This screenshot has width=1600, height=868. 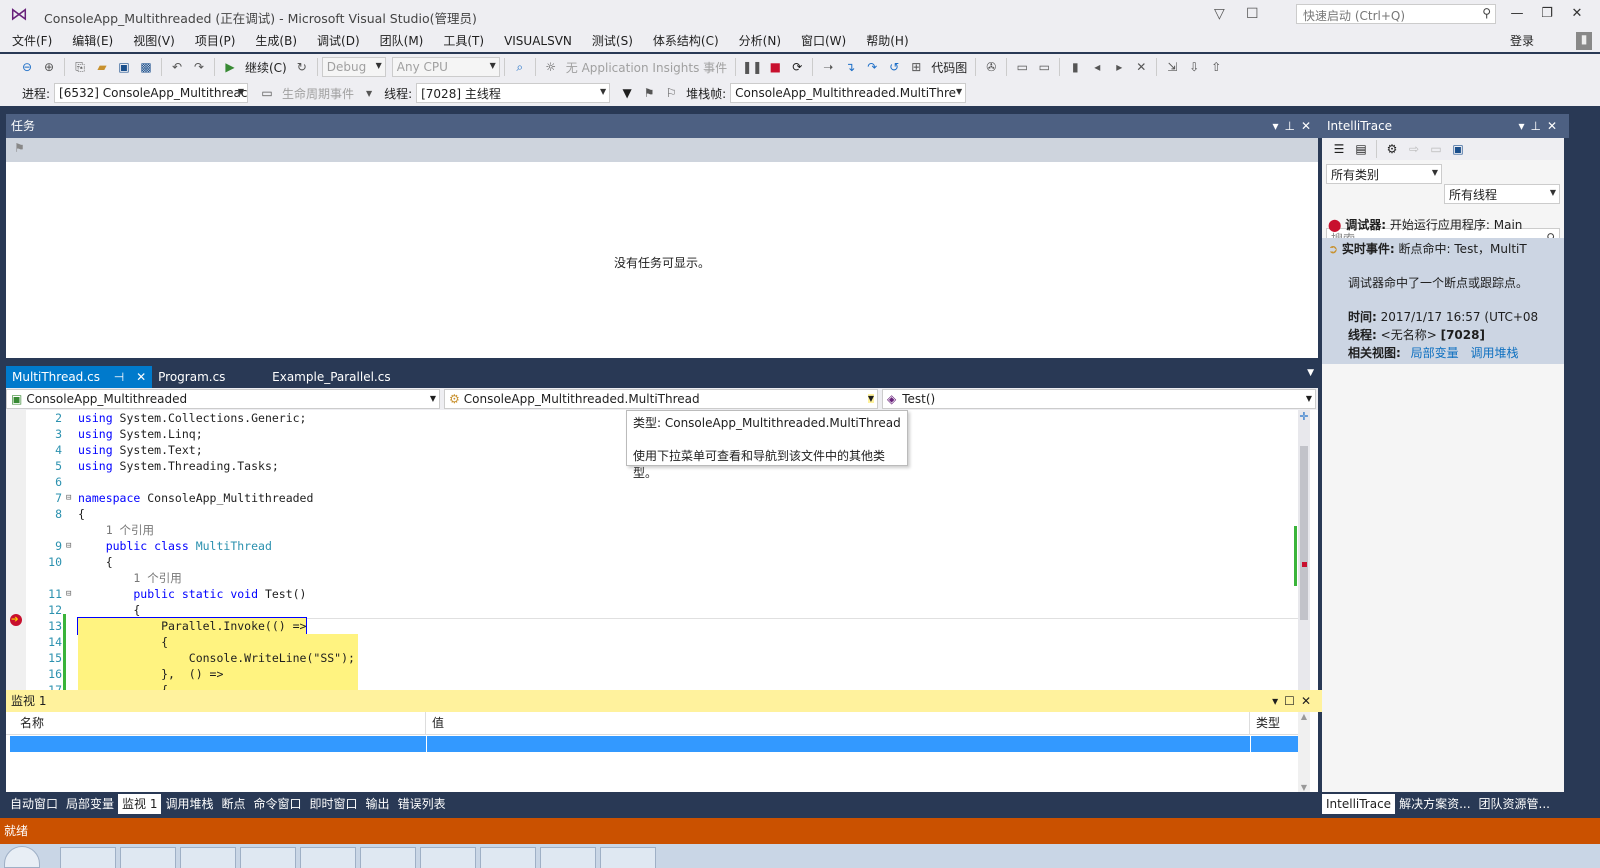 I want to click on tab-program-cs: Program.cs, so click(x=209, y=377).